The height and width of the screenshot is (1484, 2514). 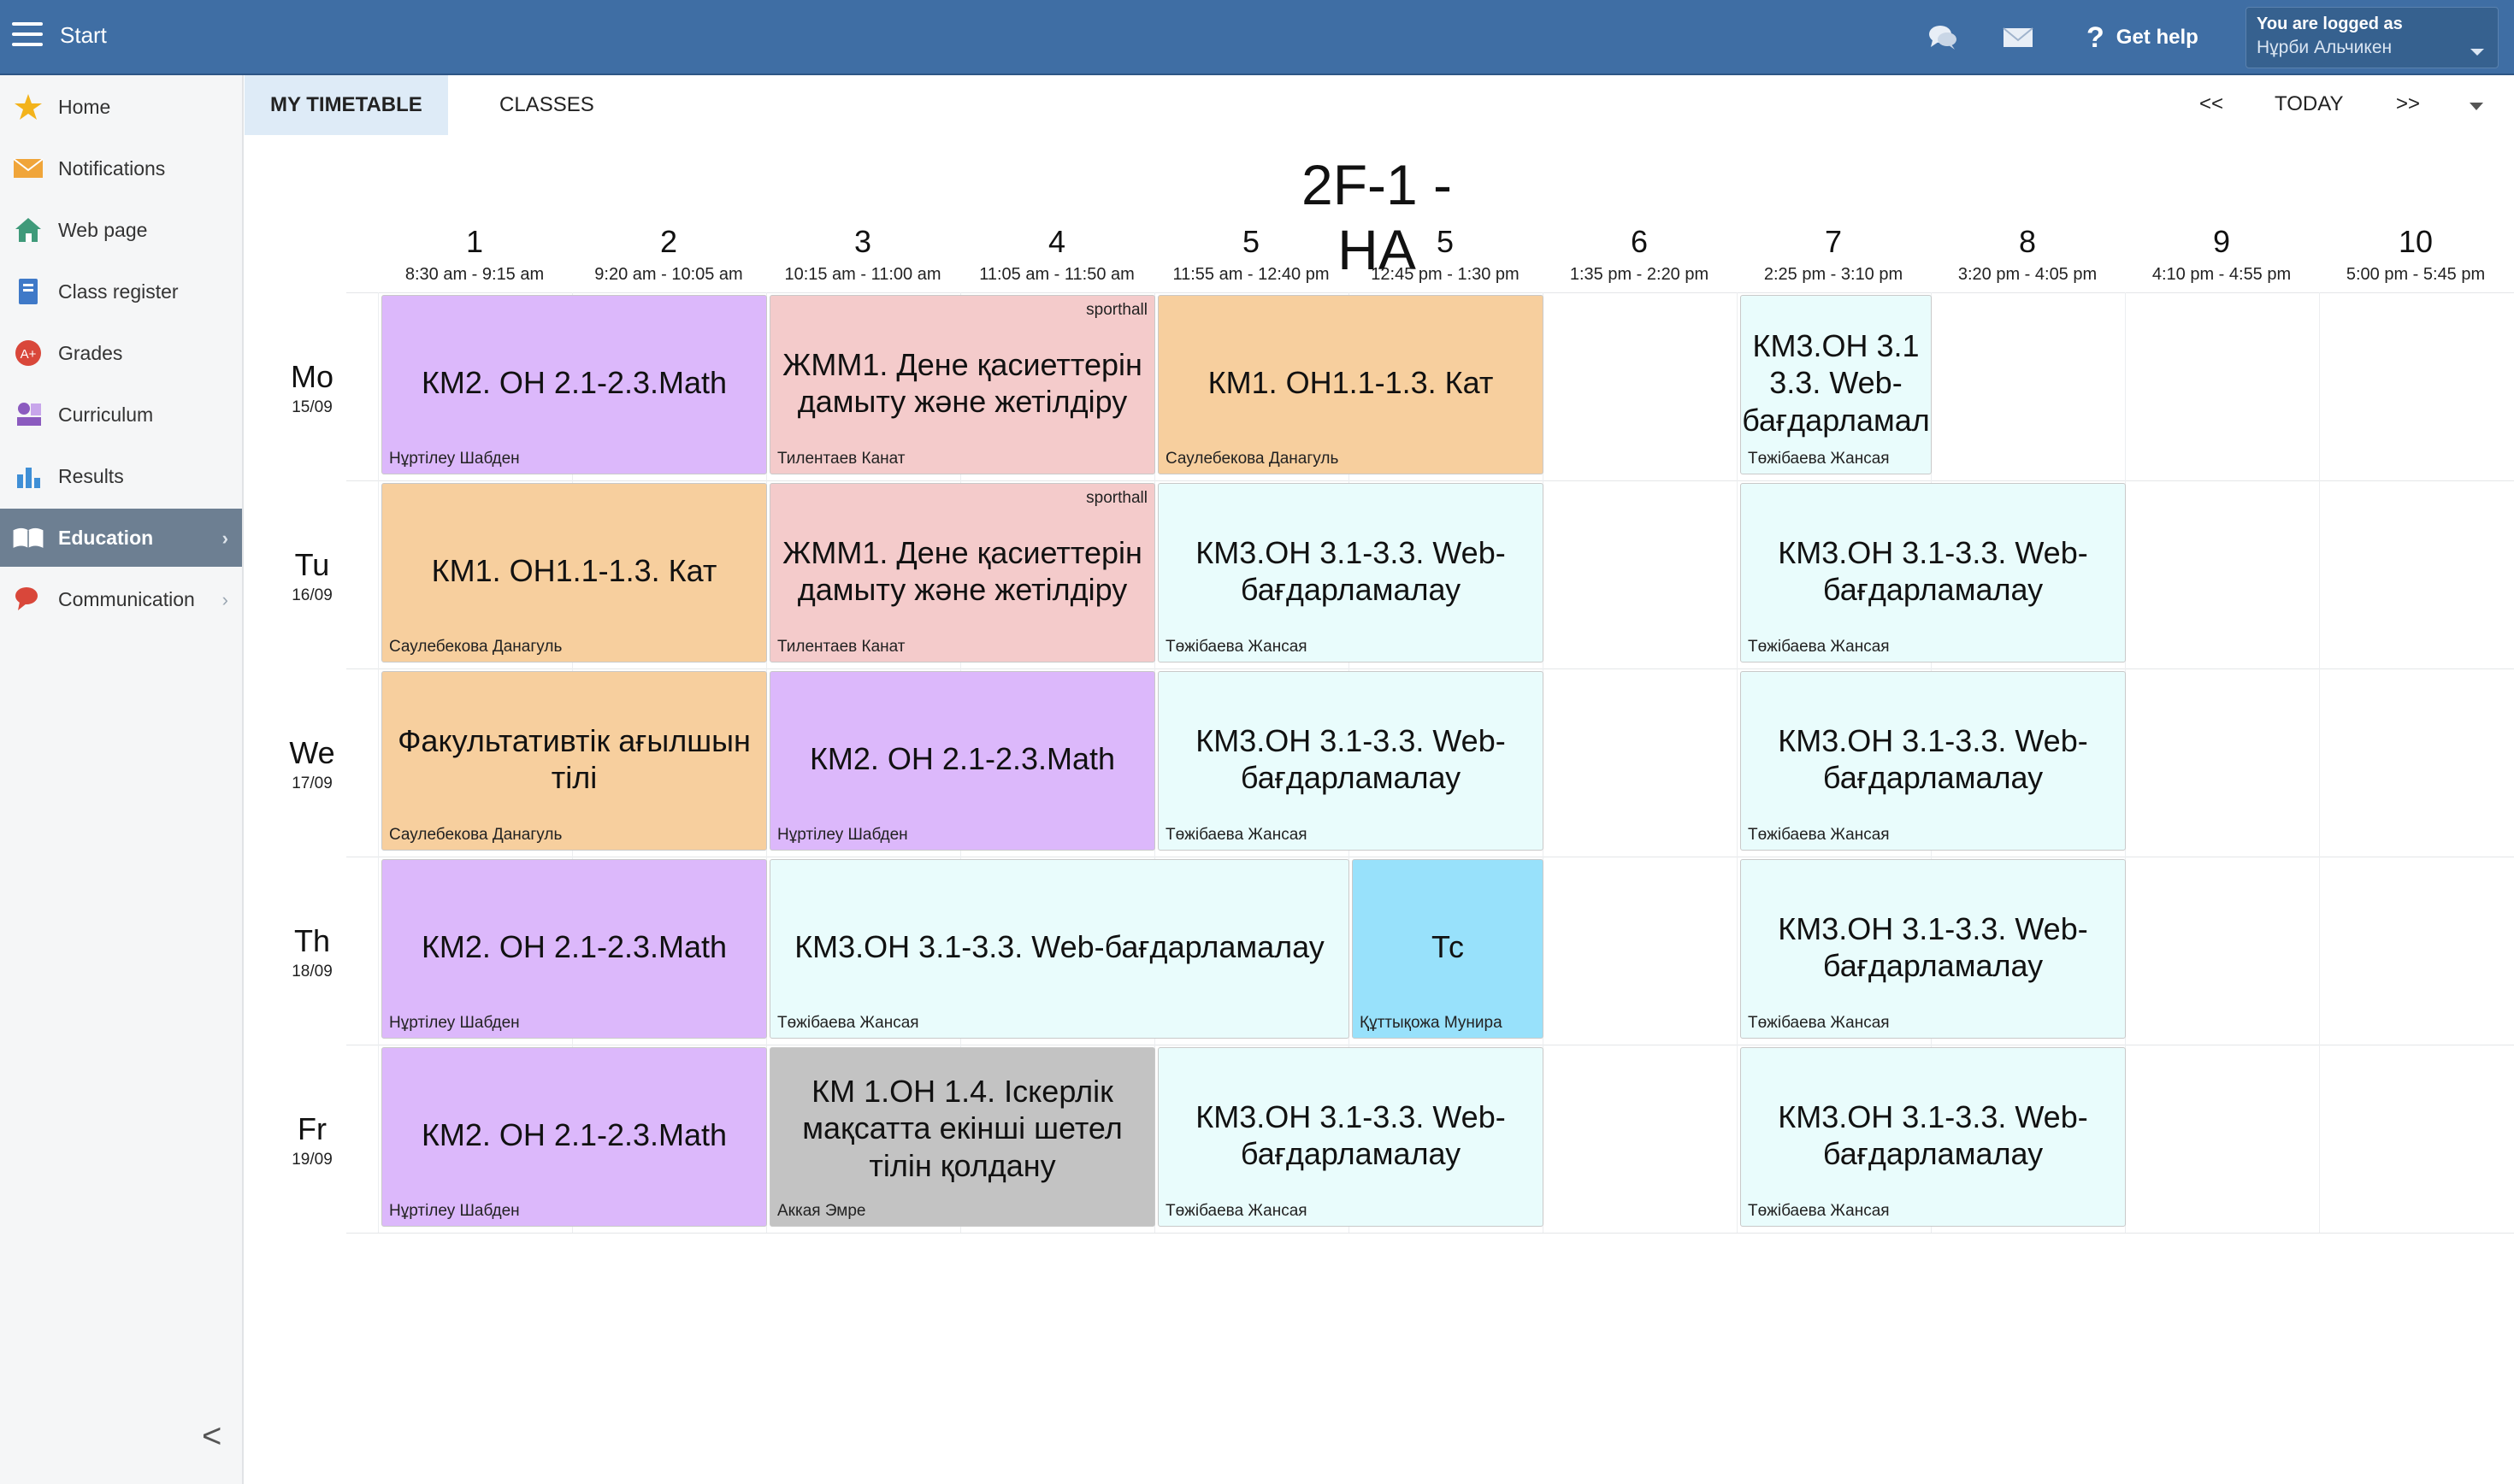 I want to click on day-name: Mo, so click(x=311, y=376).